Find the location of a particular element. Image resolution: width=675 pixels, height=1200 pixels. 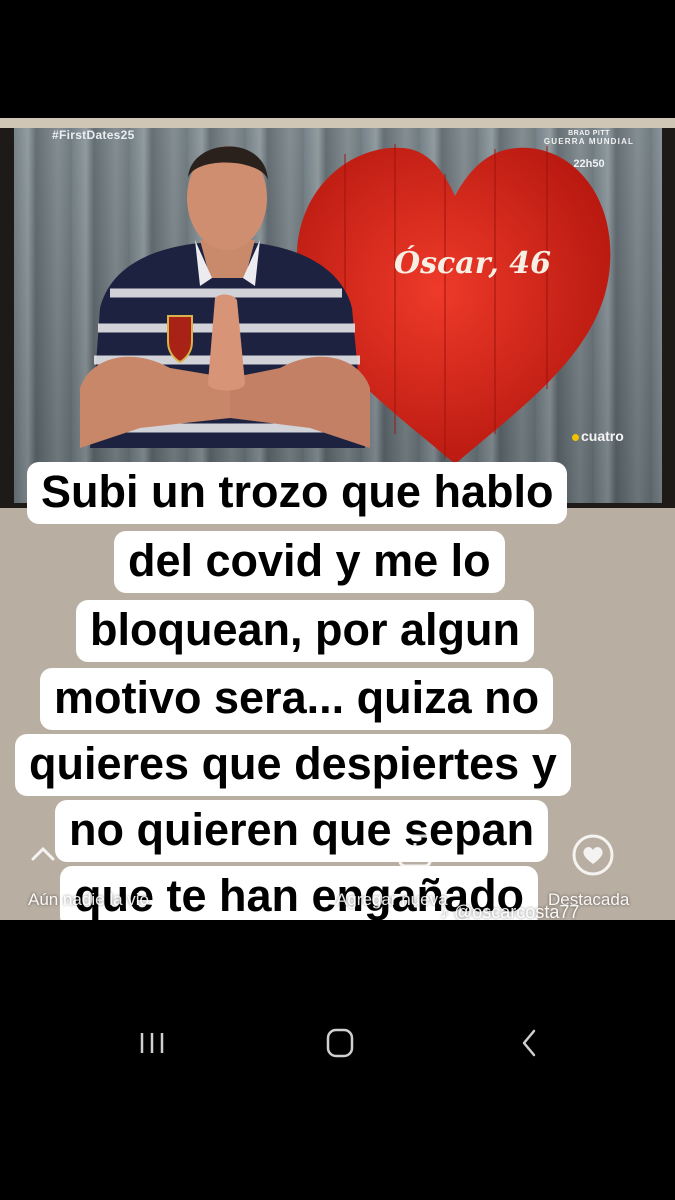

channel-name: cuatro is located at coordinates (602, 436).